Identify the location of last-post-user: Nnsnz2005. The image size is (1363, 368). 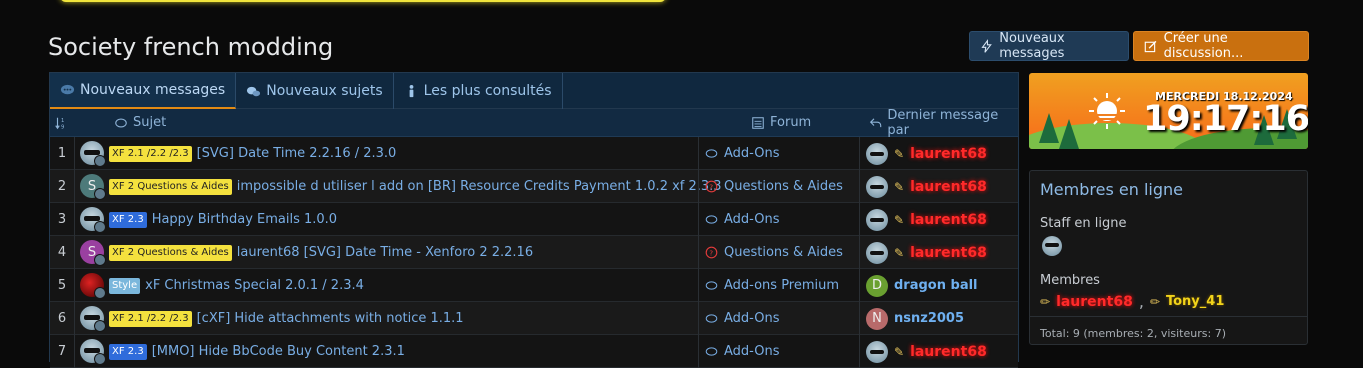
(939, 318).